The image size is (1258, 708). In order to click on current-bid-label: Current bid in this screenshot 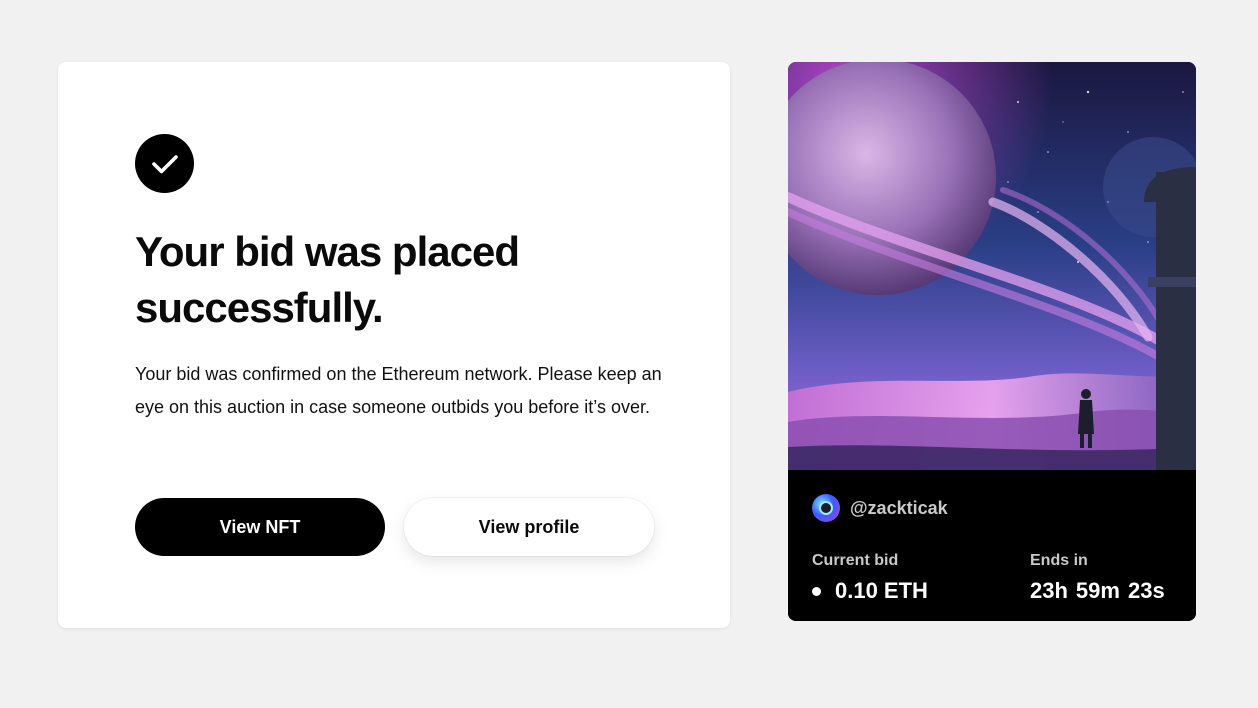, I will do `click(855, 560)`.